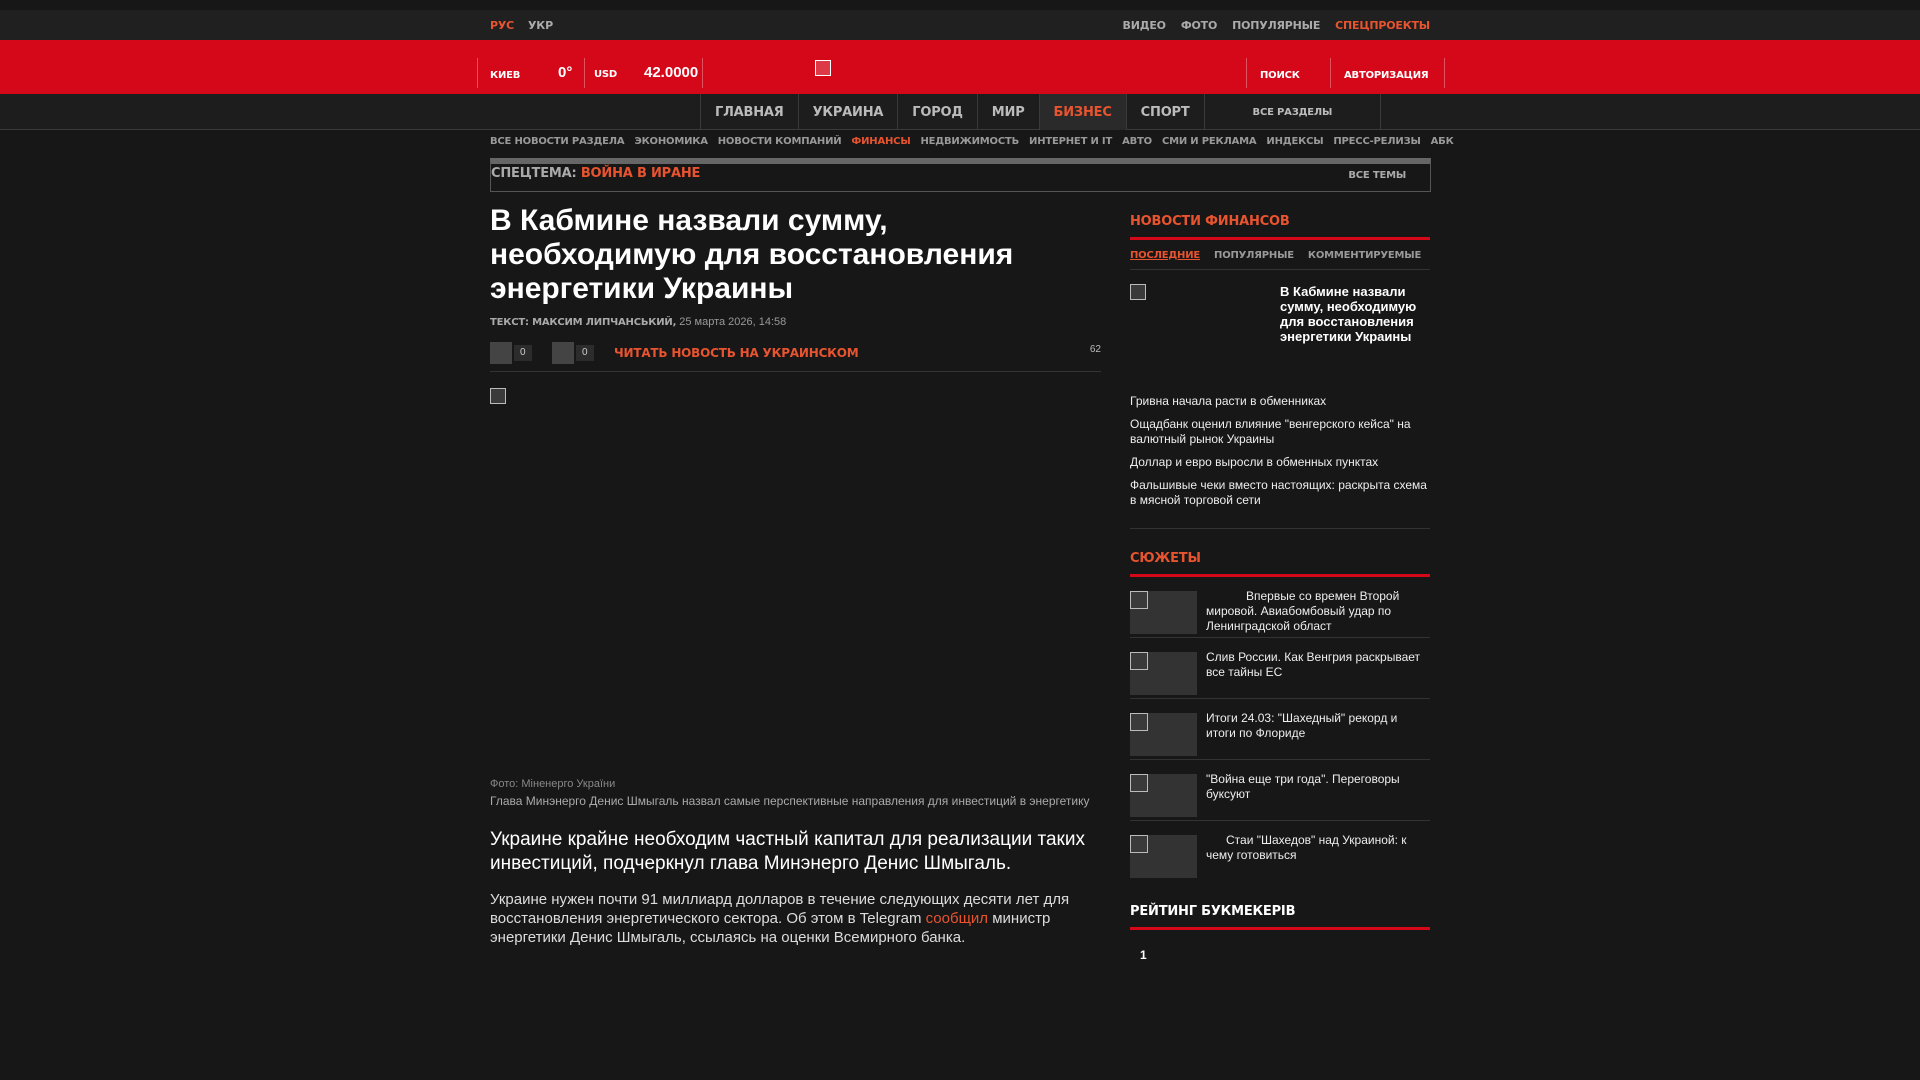 This screenshot has width=1920, height=1080. Describe the element at coordinates (1280, 401) in the screenshot. I see `list-item: Гривна начала расти в обменниках` at that location.